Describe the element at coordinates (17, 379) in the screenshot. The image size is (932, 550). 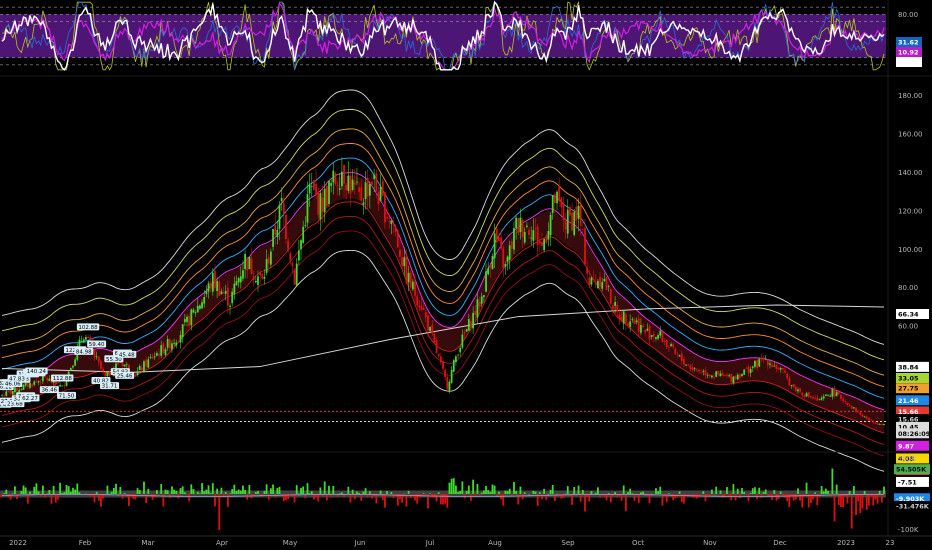
I see `peak-label-25: 47.83` at that location.